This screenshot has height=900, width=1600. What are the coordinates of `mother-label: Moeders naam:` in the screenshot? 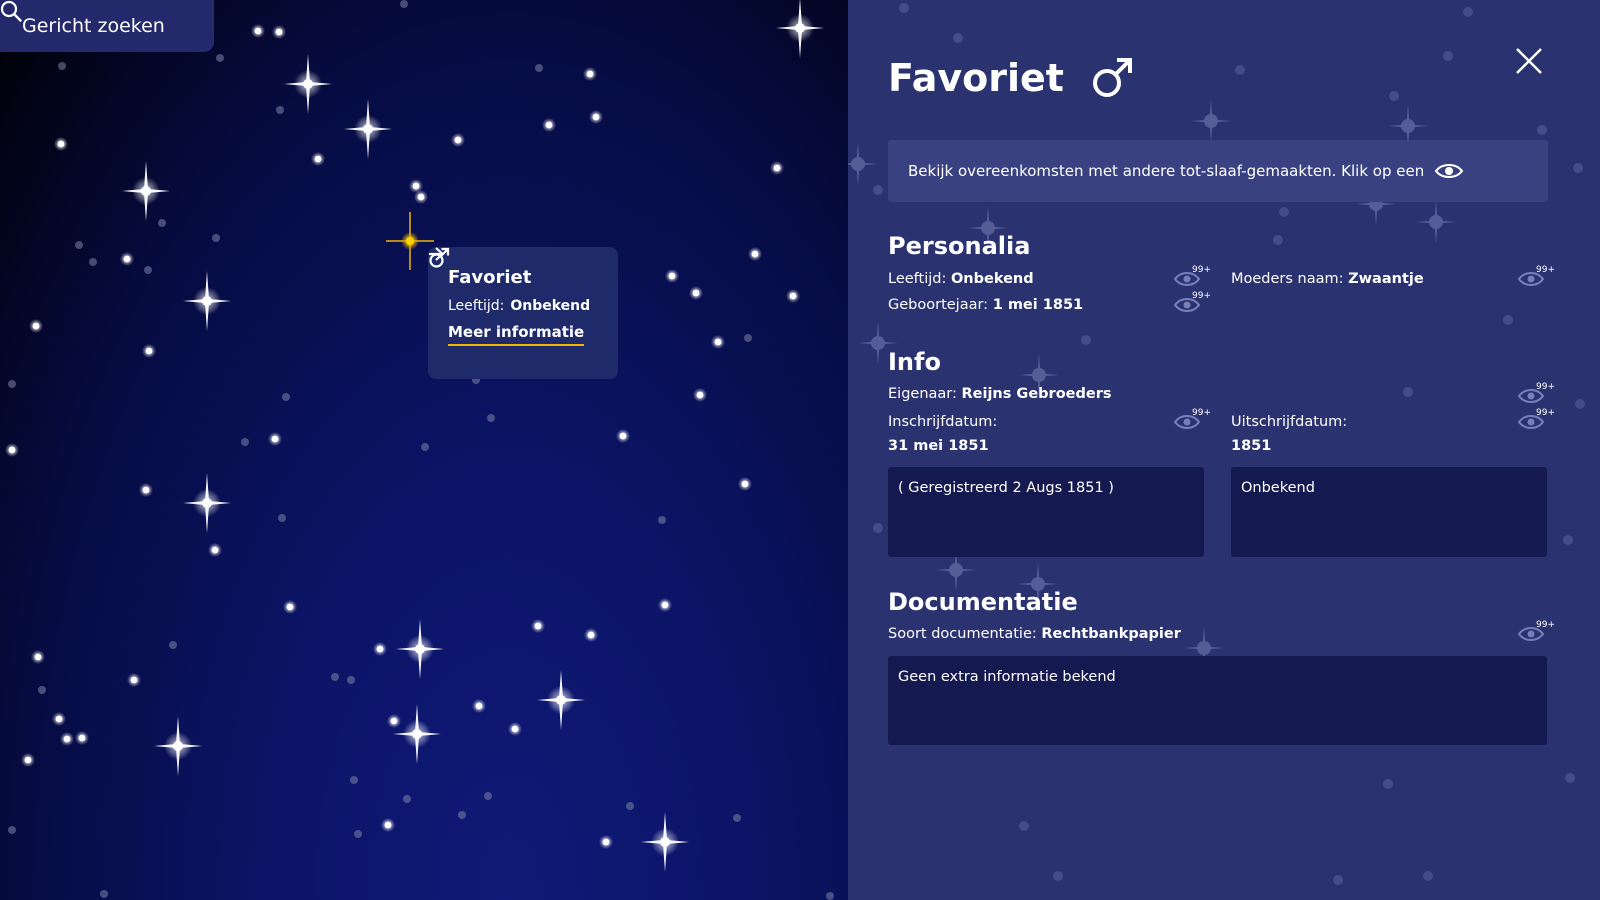 It's located at (1287, 279).